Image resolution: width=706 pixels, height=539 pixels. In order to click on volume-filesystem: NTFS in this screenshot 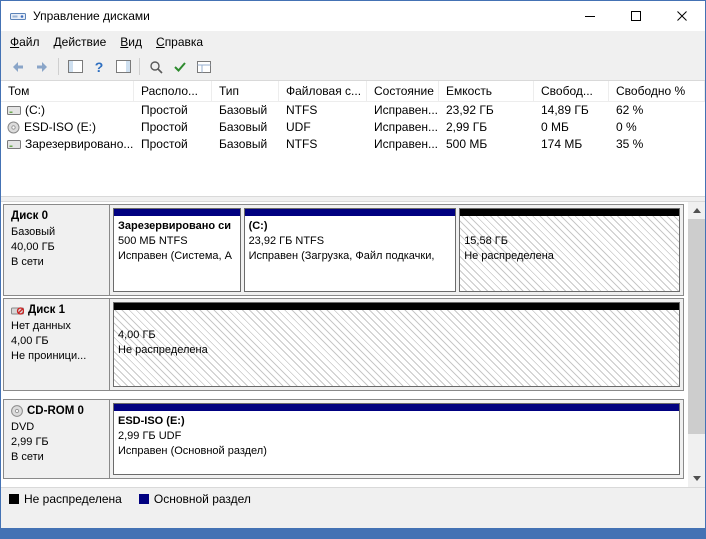, I will do `click(302, 110)`.